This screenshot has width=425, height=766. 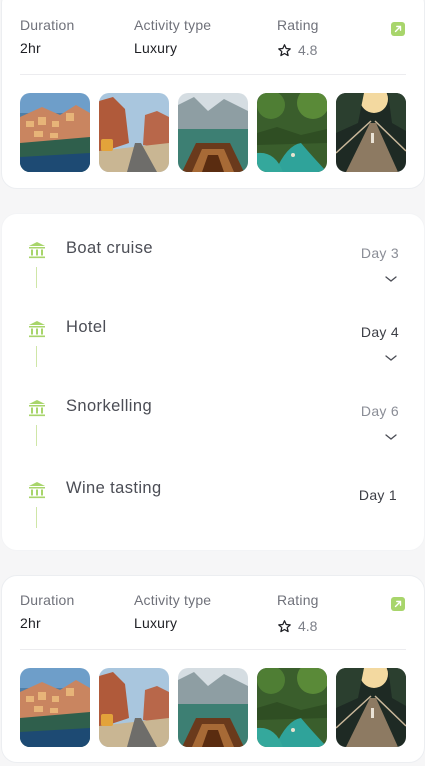 What do you see at coordinates (377, 495) in the screenshot?
I see `timeline-item-day: Day 1` at bounding box center [377, 495].